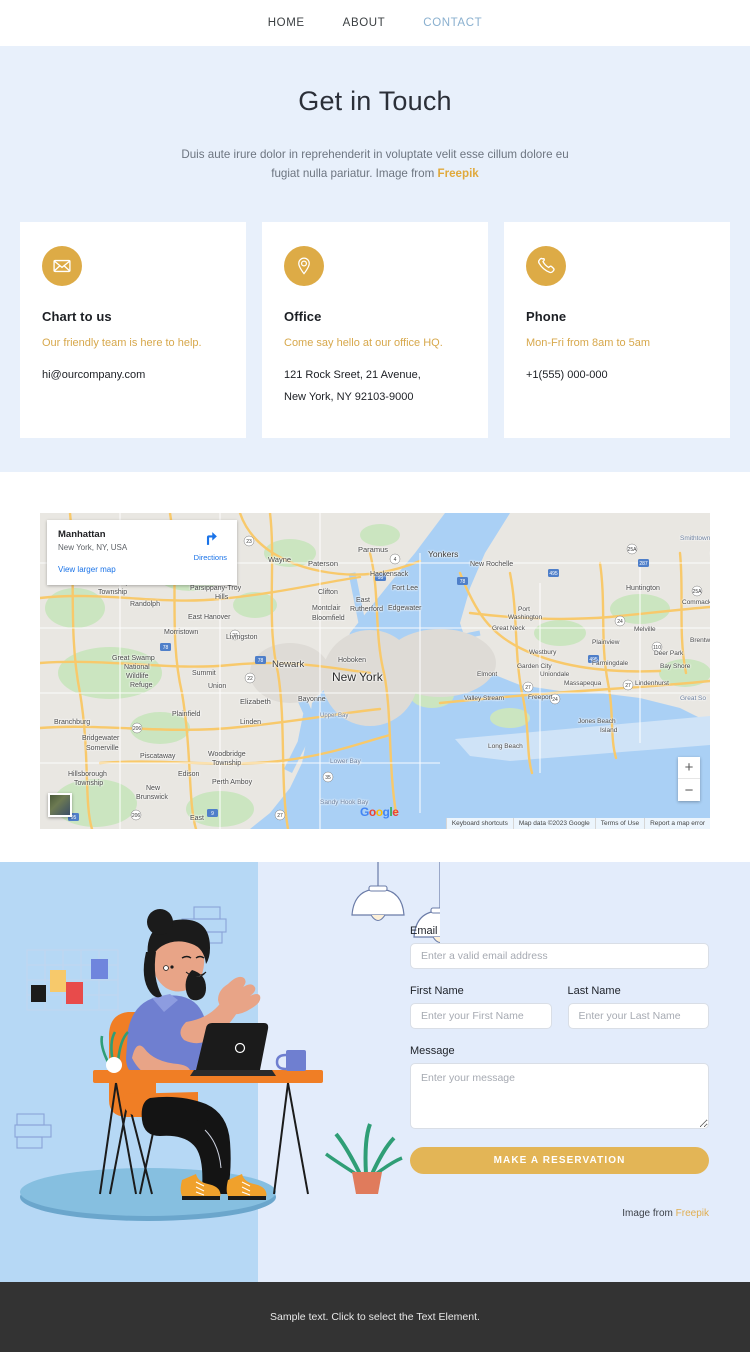  What do you see at coordinates (588, 343) in the screenshot?
I see `card-tagline: Mon-Fri from 8am to 5am` at bounding box center [588, 343].